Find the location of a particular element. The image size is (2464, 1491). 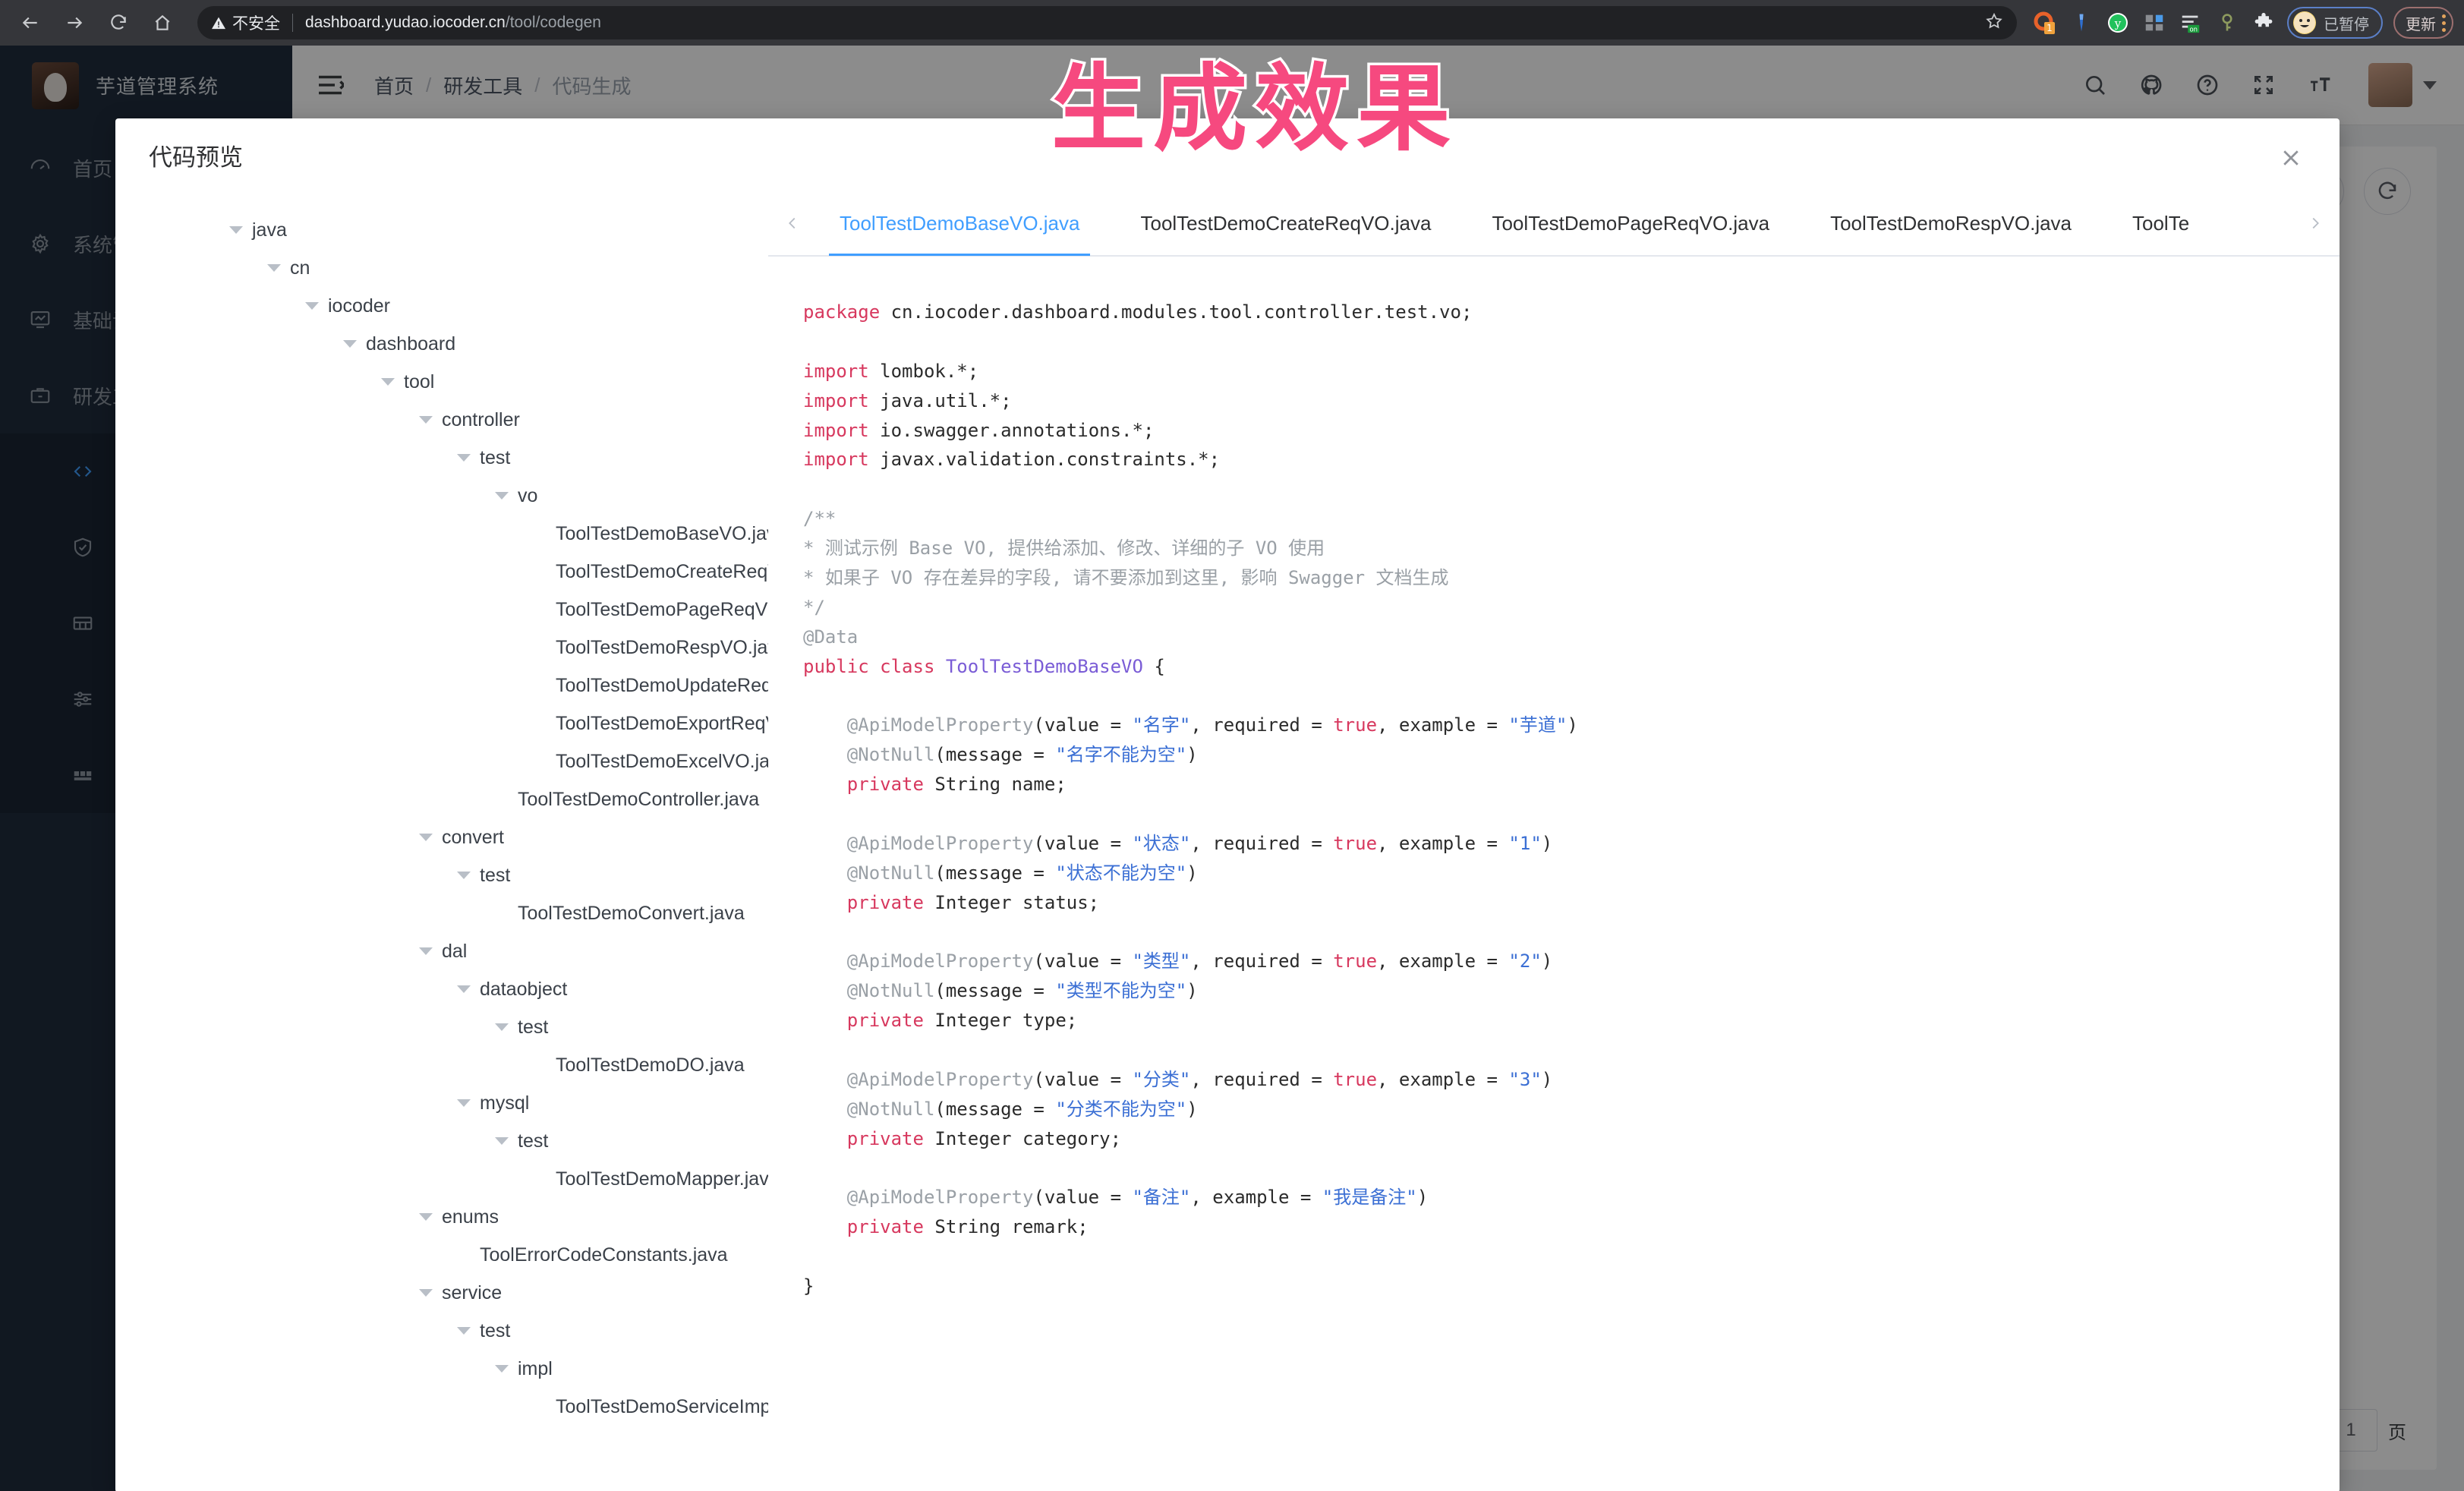

forward-icon is located at coordinates (74, 23).